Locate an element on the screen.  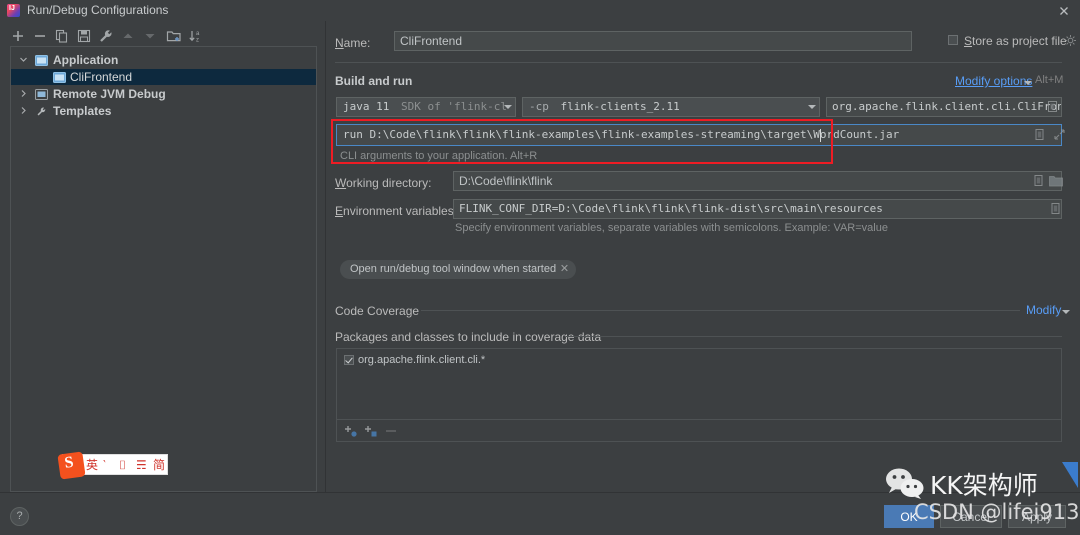
tree-node-templates: Templates is located at coordinates (163, 111).